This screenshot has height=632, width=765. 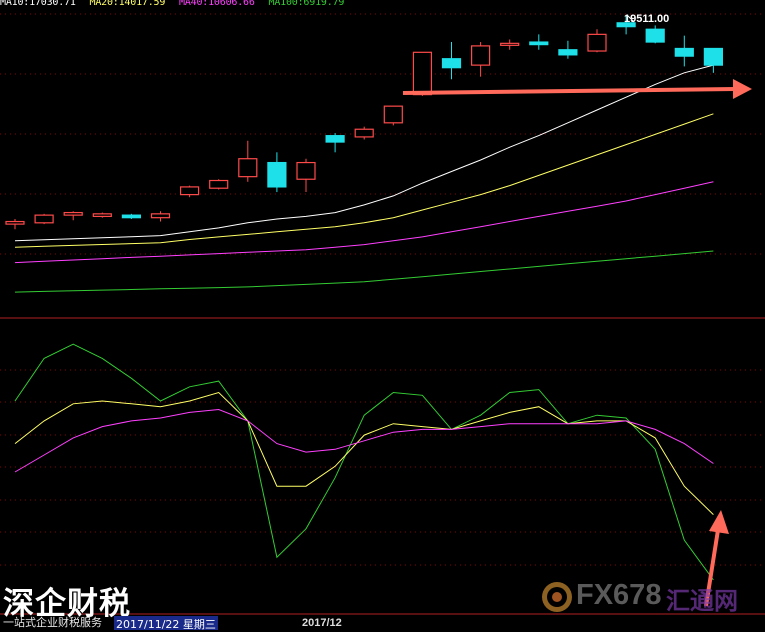 What do you see at coordinates (306, 4) in the screenshot?
I see `legend-ma100: MA100:6919.79` at bounding box center [306, 4].